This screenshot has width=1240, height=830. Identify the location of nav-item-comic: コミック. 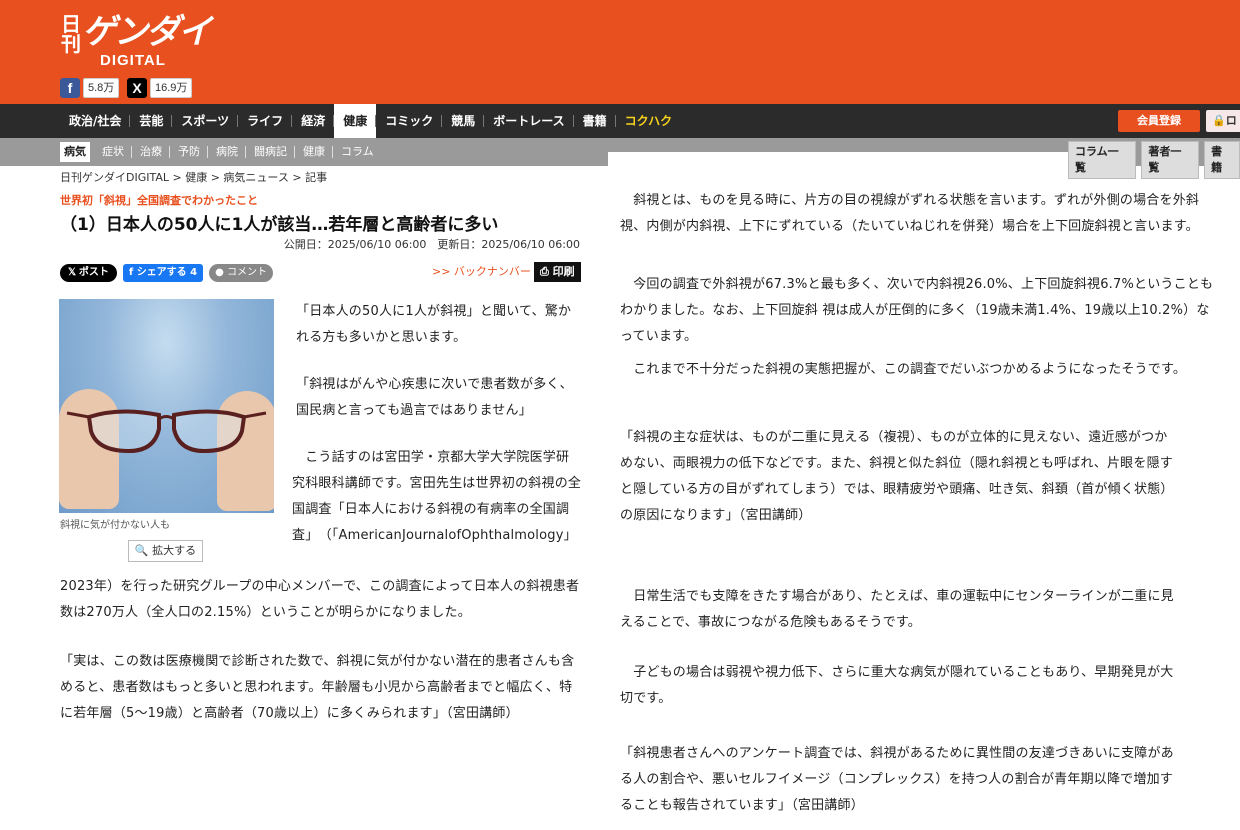
(409, 121).